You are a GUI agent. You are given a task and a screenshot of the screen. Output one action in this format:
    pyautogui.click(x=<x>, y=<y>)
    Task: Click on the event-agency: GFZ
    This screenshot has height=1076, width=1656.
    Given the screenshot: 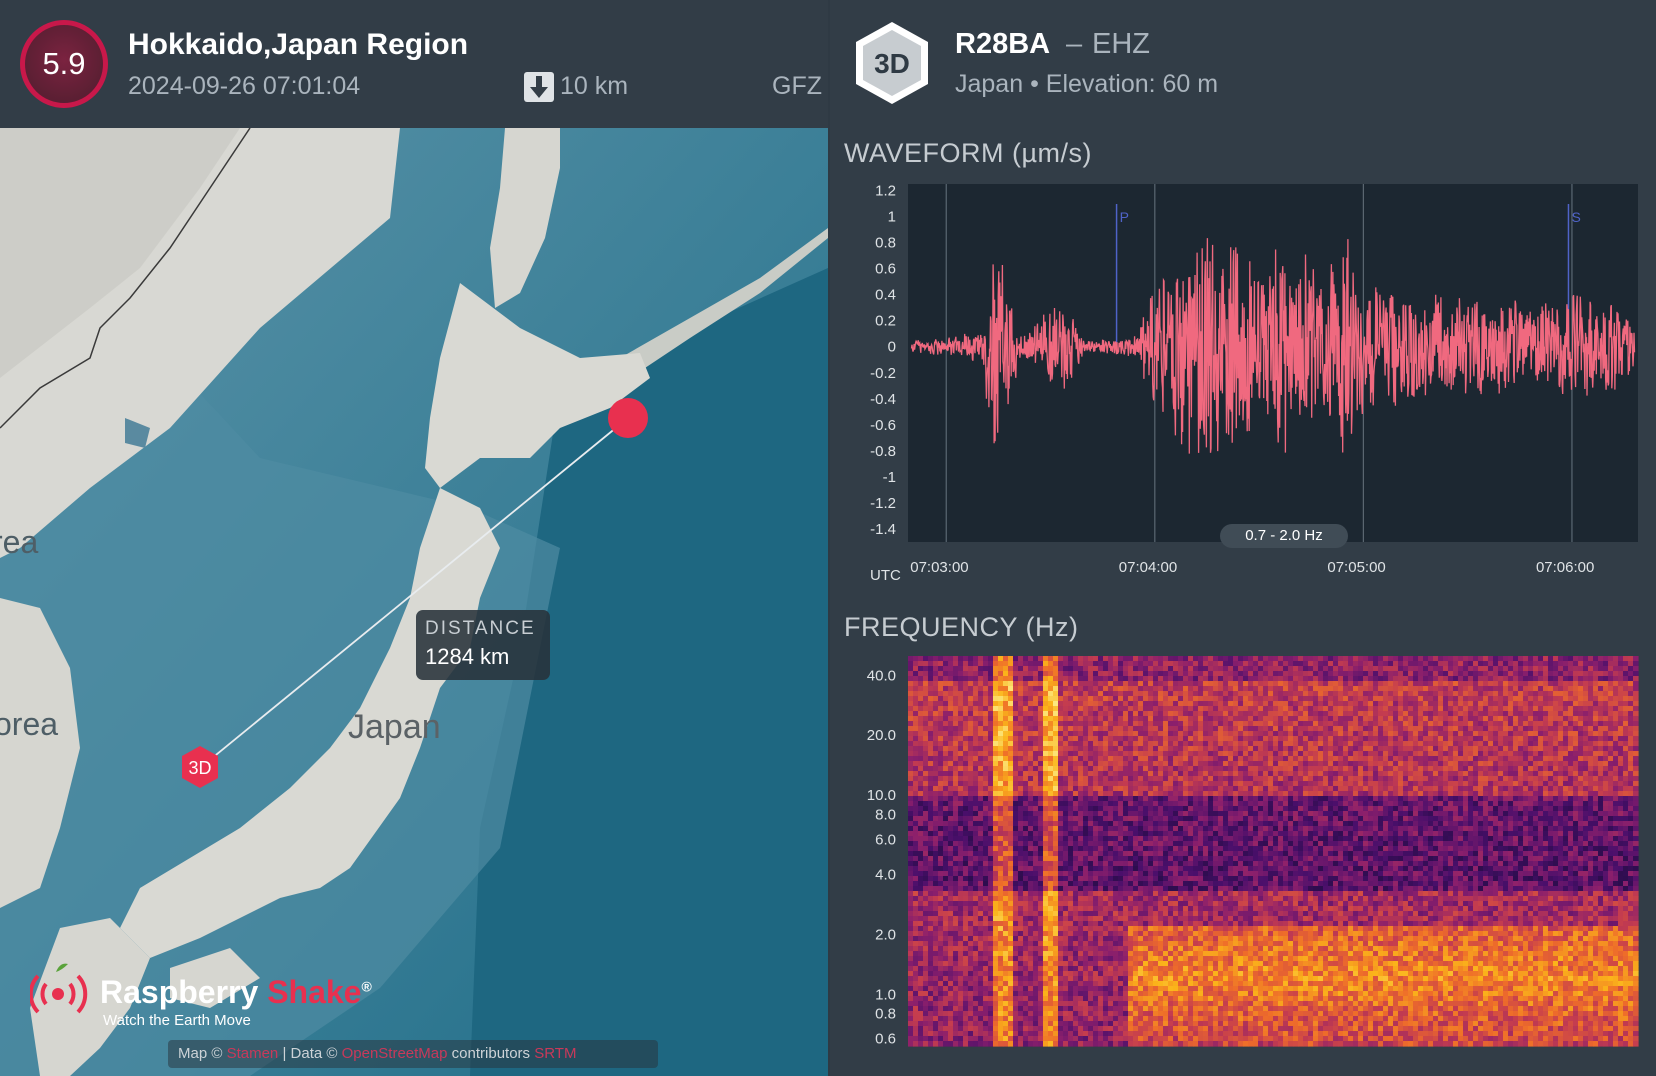 What is the action you would take?
    pyautogui.click(x=797, y=86)
    